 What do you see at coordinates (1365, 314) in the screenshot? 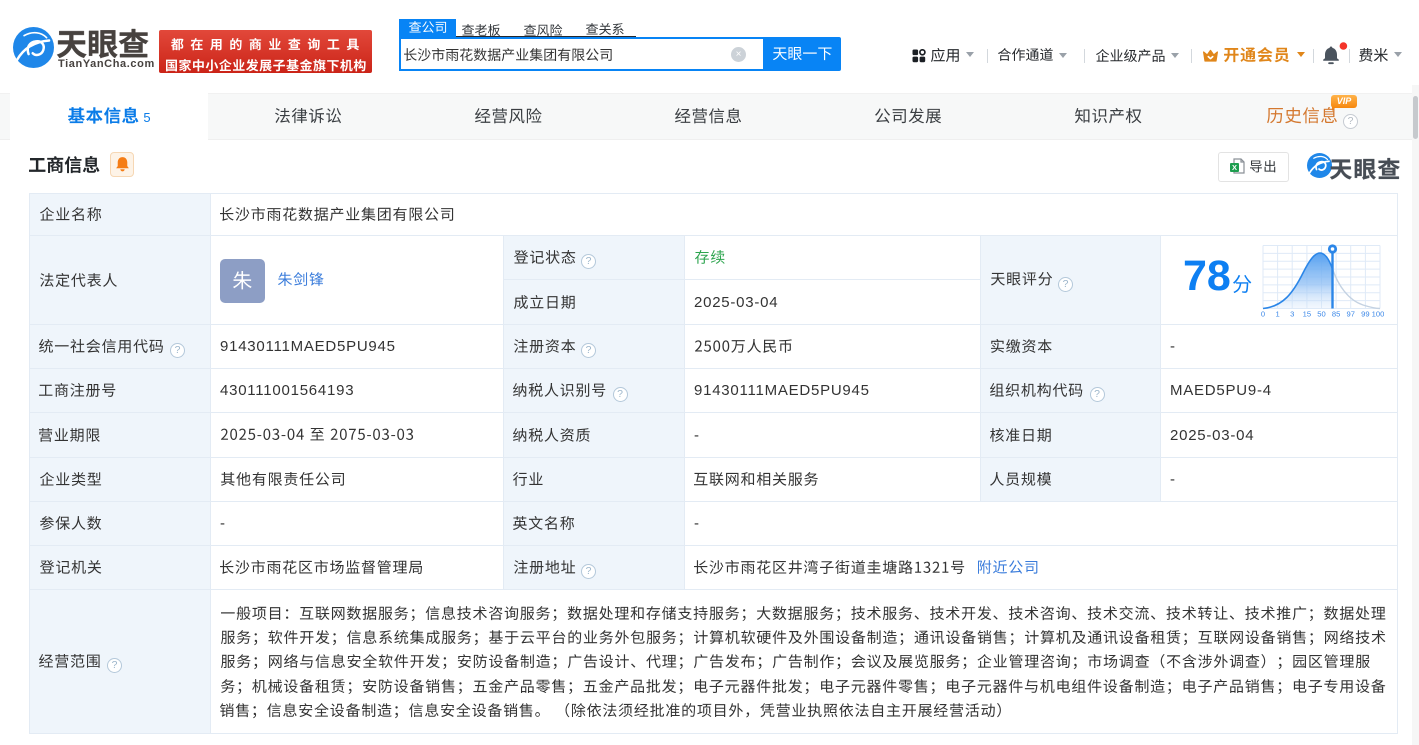
I see `svg-text: 99` at bounding box center [1365, 314].